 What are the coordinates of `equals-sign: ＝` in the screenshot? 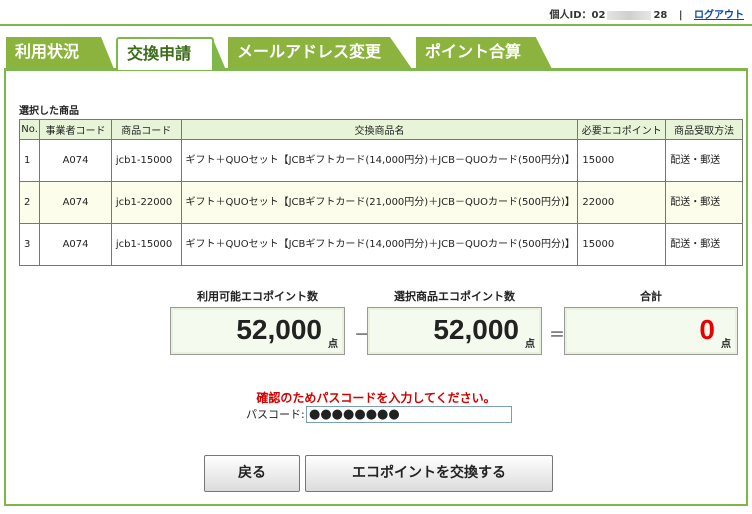 It's located at (557, 334).